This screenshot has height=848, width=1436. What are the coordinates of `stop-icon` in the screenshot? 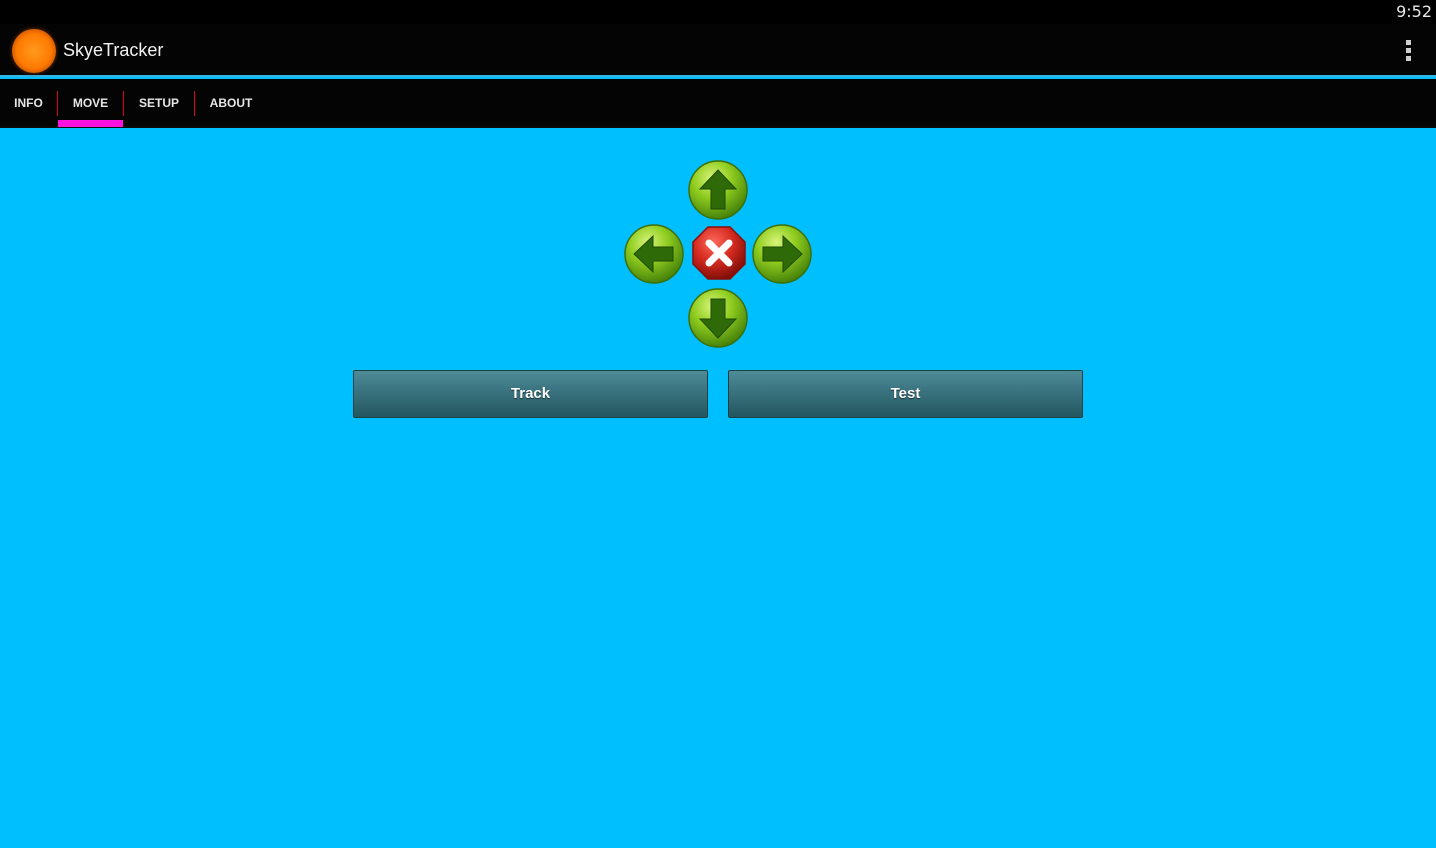 It's located at (719, 253).